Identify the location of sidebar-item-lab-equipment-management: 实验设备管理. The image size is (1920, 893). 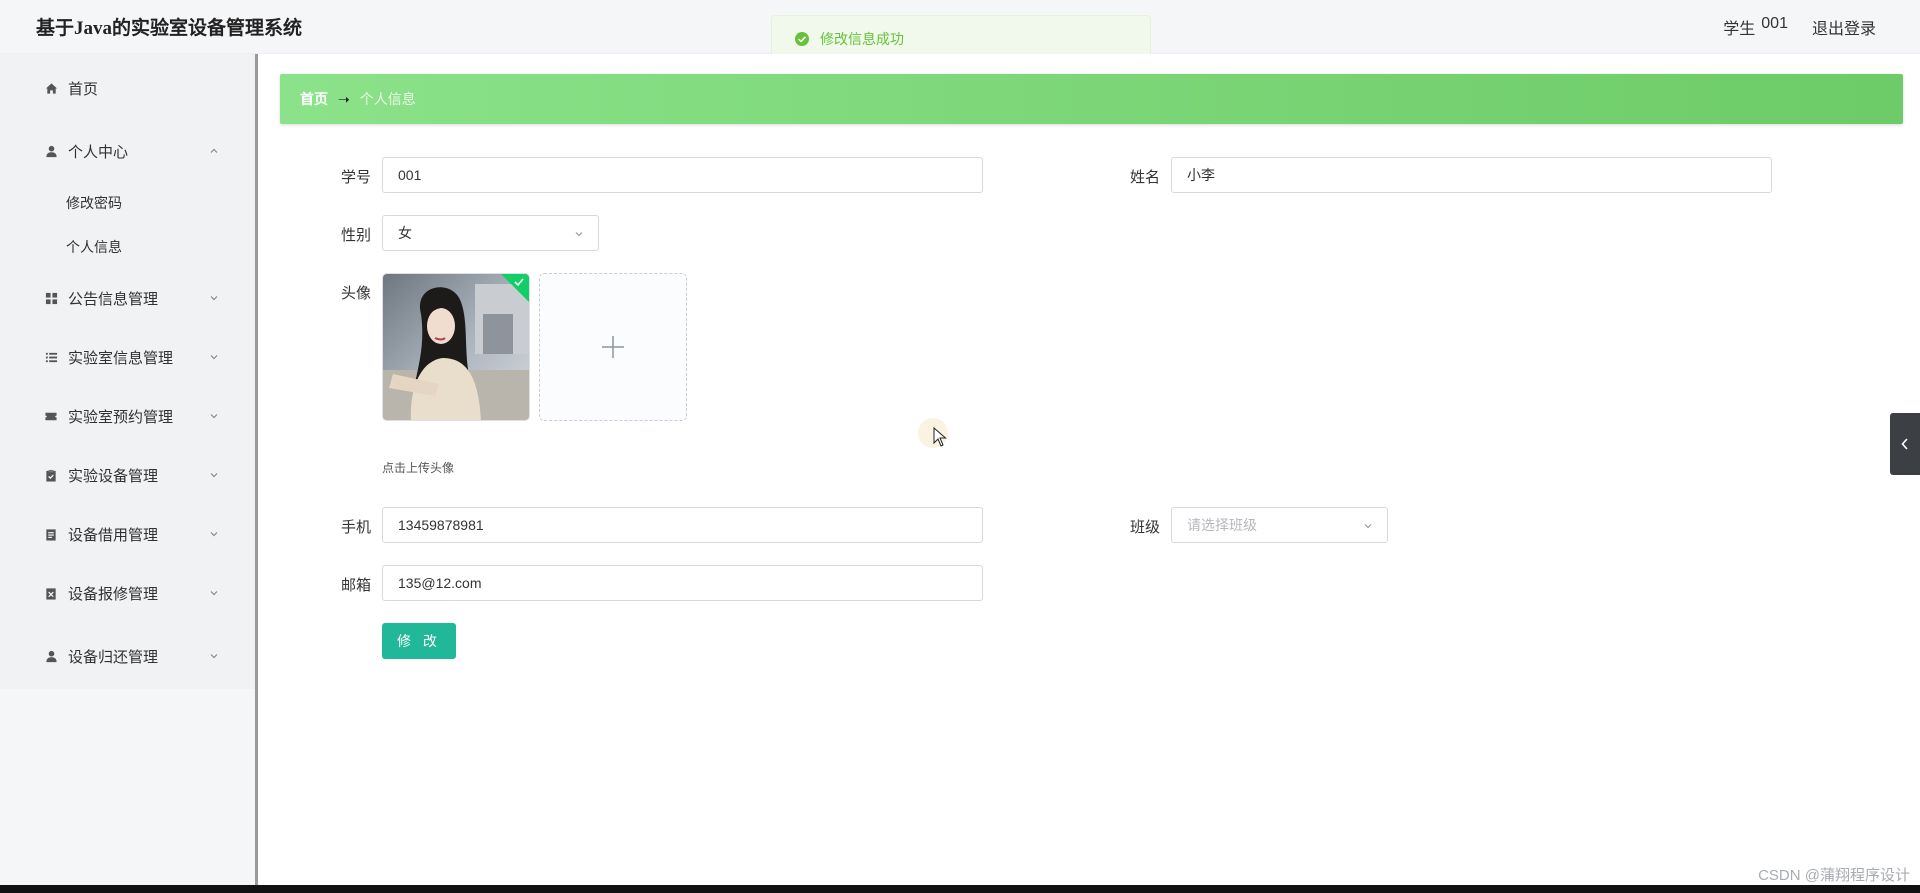
(126, 475).